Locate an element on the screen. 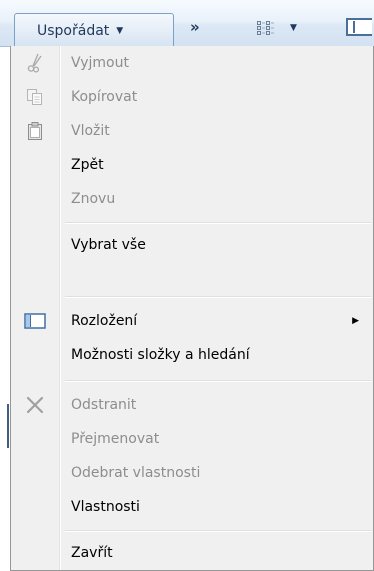  copy-icon is located at coordinates (35, 97).